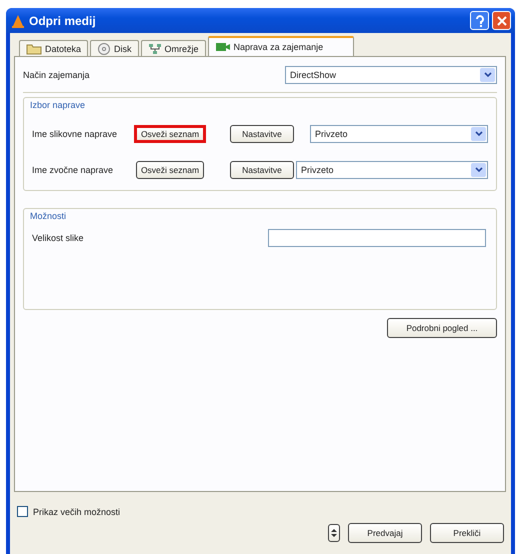 This screenshot has height=554, width=518. I want to click on input-field, so click(377, 238).